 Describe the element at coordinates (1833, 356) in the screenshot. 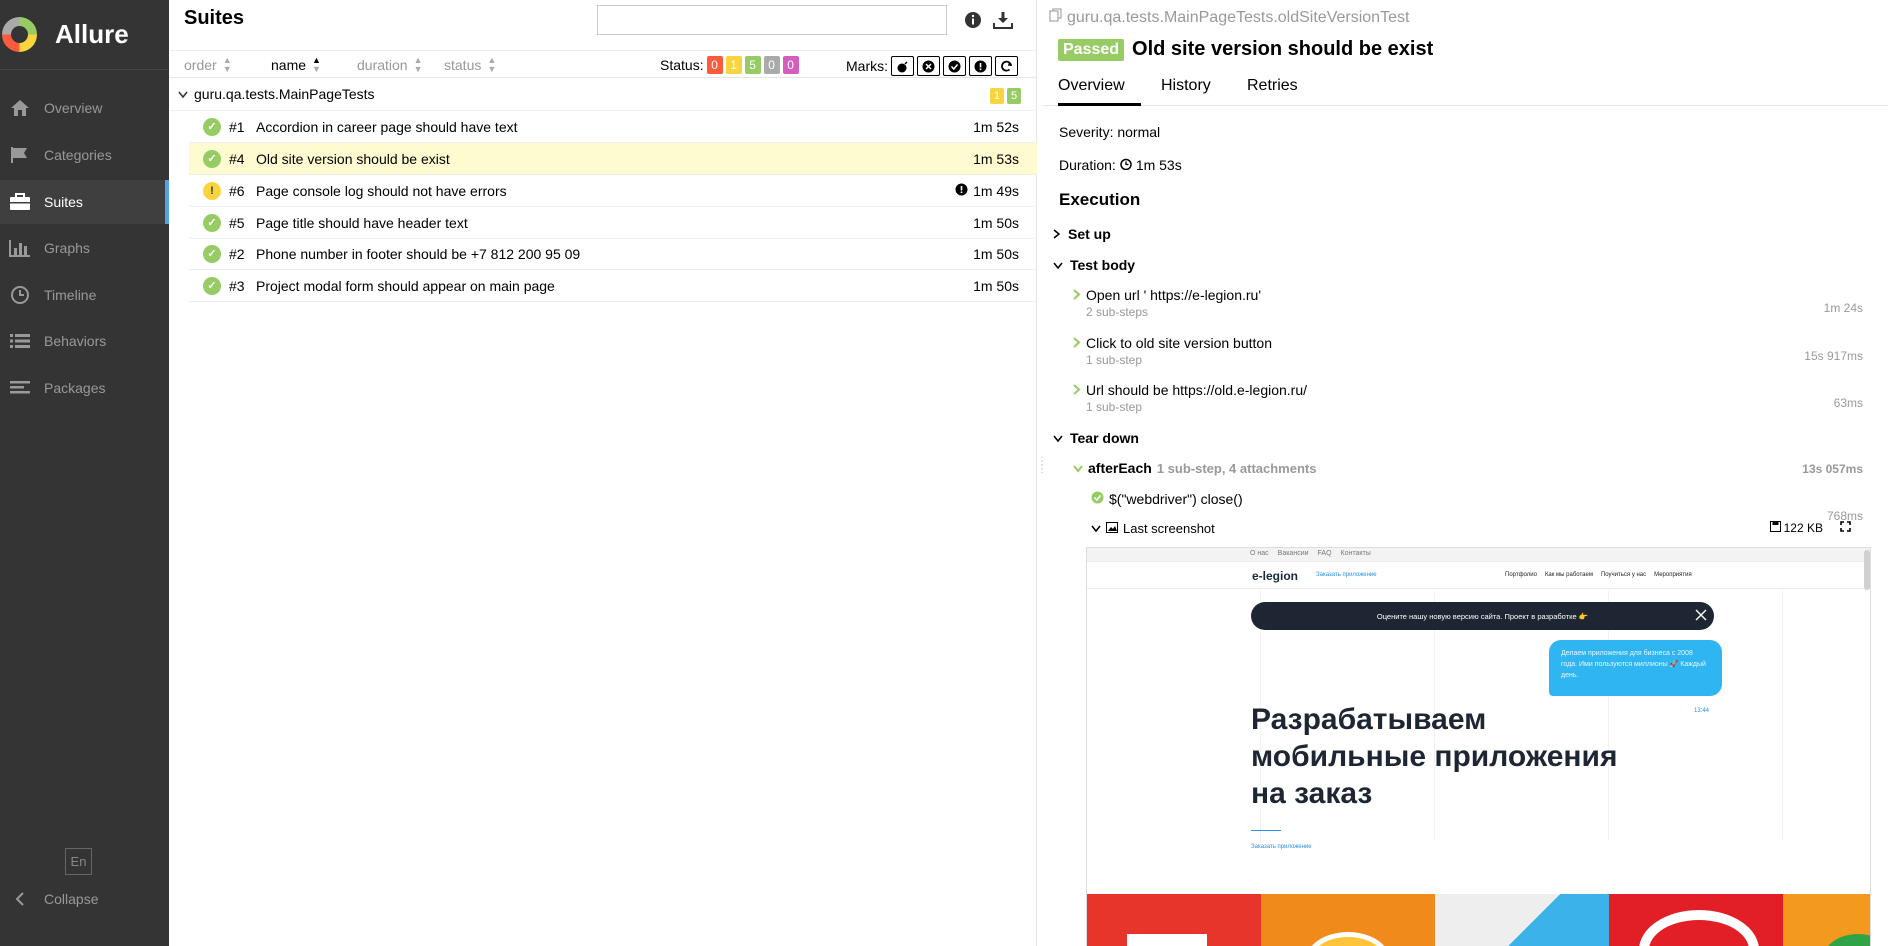

I see `step-duration: 15s 917ms` at that location.